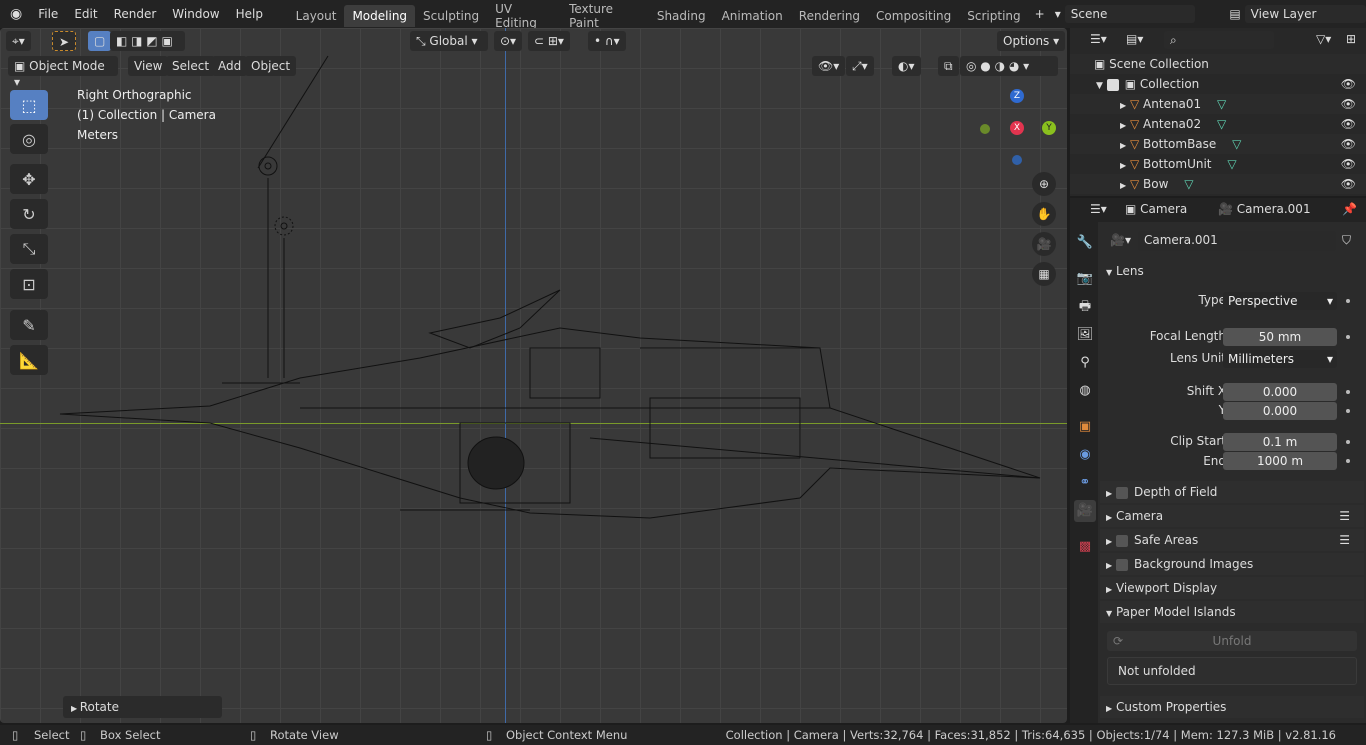  I want to click on properties-editor-button: ☰▾, so click(1098, 209).